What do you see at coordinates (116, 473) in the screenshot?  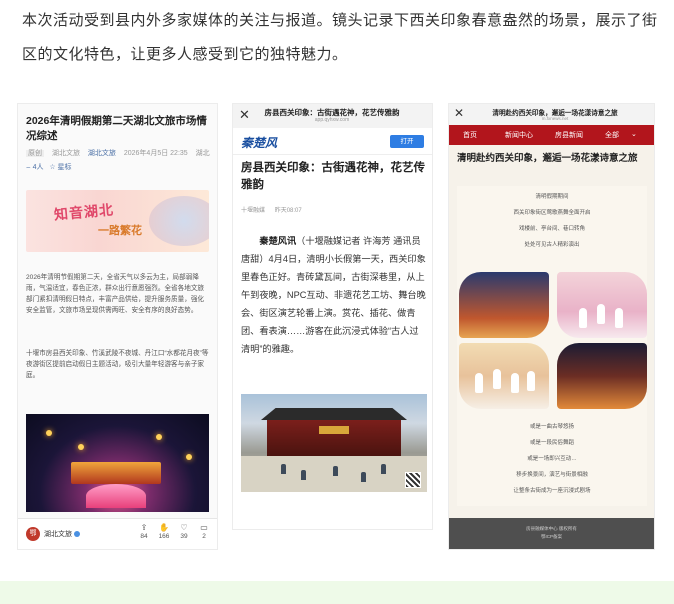 I see `stage` at bounding box center [116, 473].